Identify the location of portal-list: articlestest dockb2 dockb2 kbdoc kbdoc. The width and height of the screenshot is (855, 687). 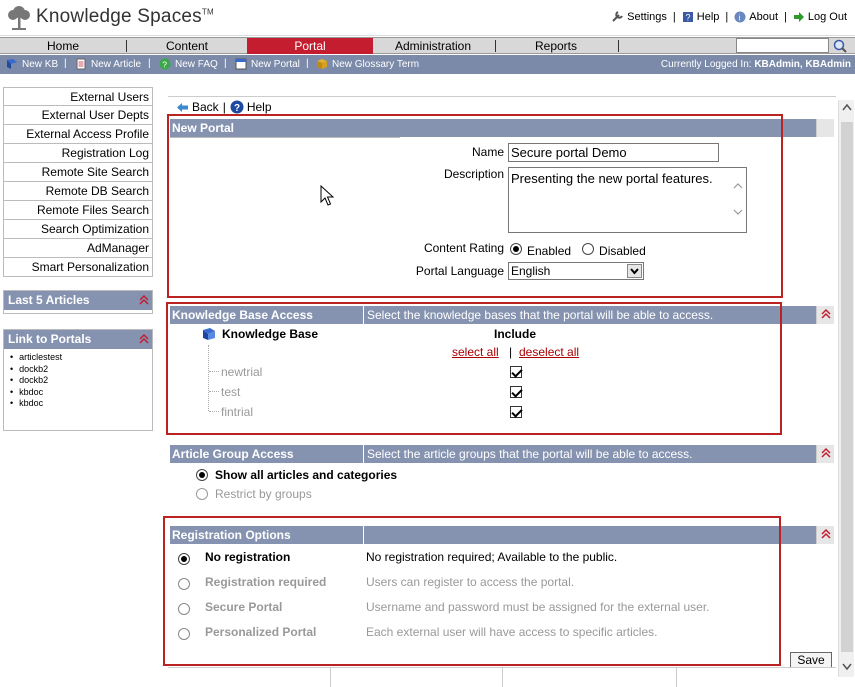
(78, 381).